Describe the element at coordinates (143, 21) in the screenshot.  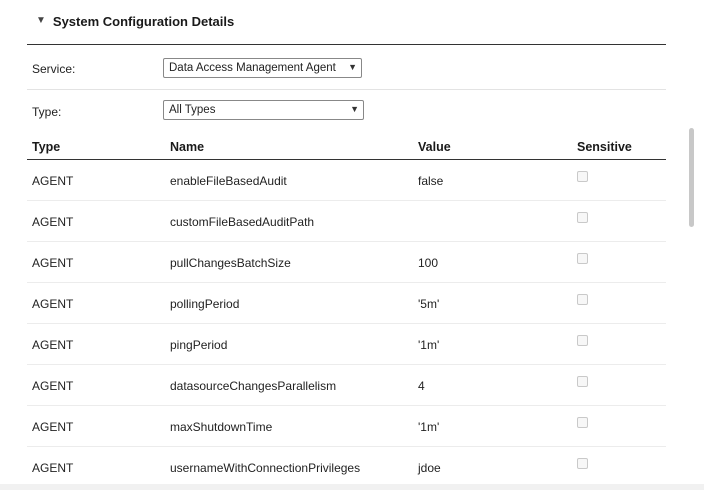
I see `section-title: System Configuration Details` at that location.